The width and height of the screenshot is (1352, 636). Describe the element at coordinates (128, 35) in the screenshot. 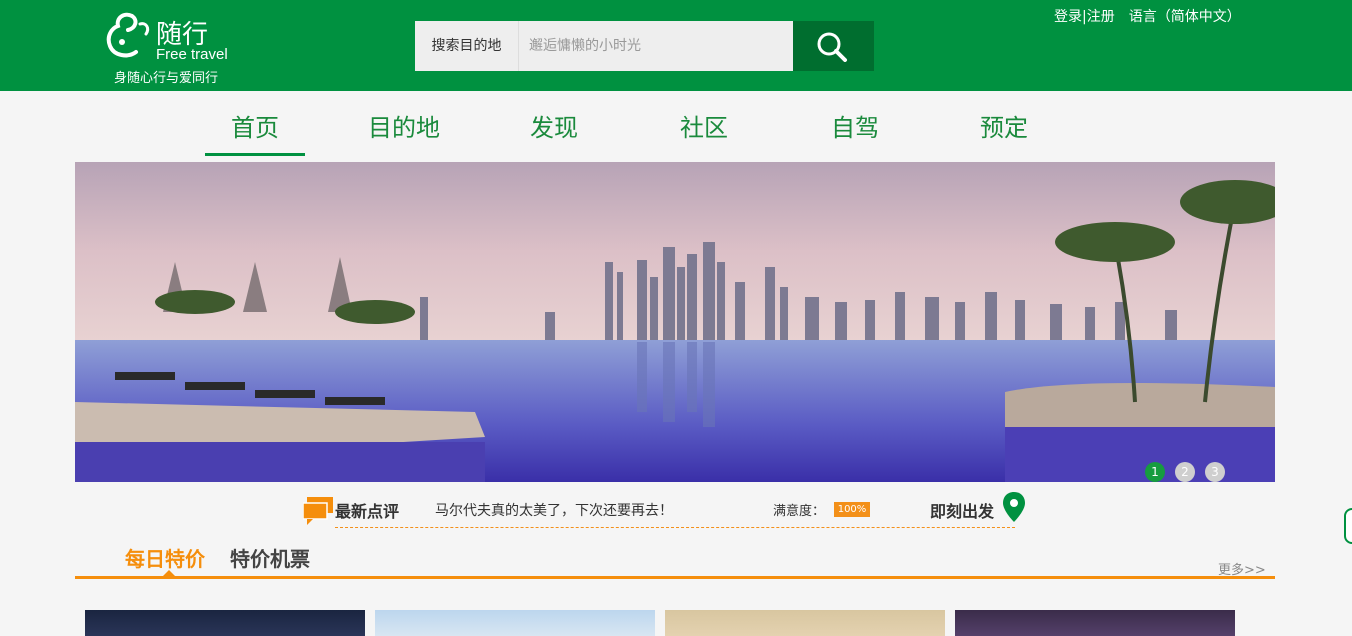

I see `rabbit-logo-icon` at that location.